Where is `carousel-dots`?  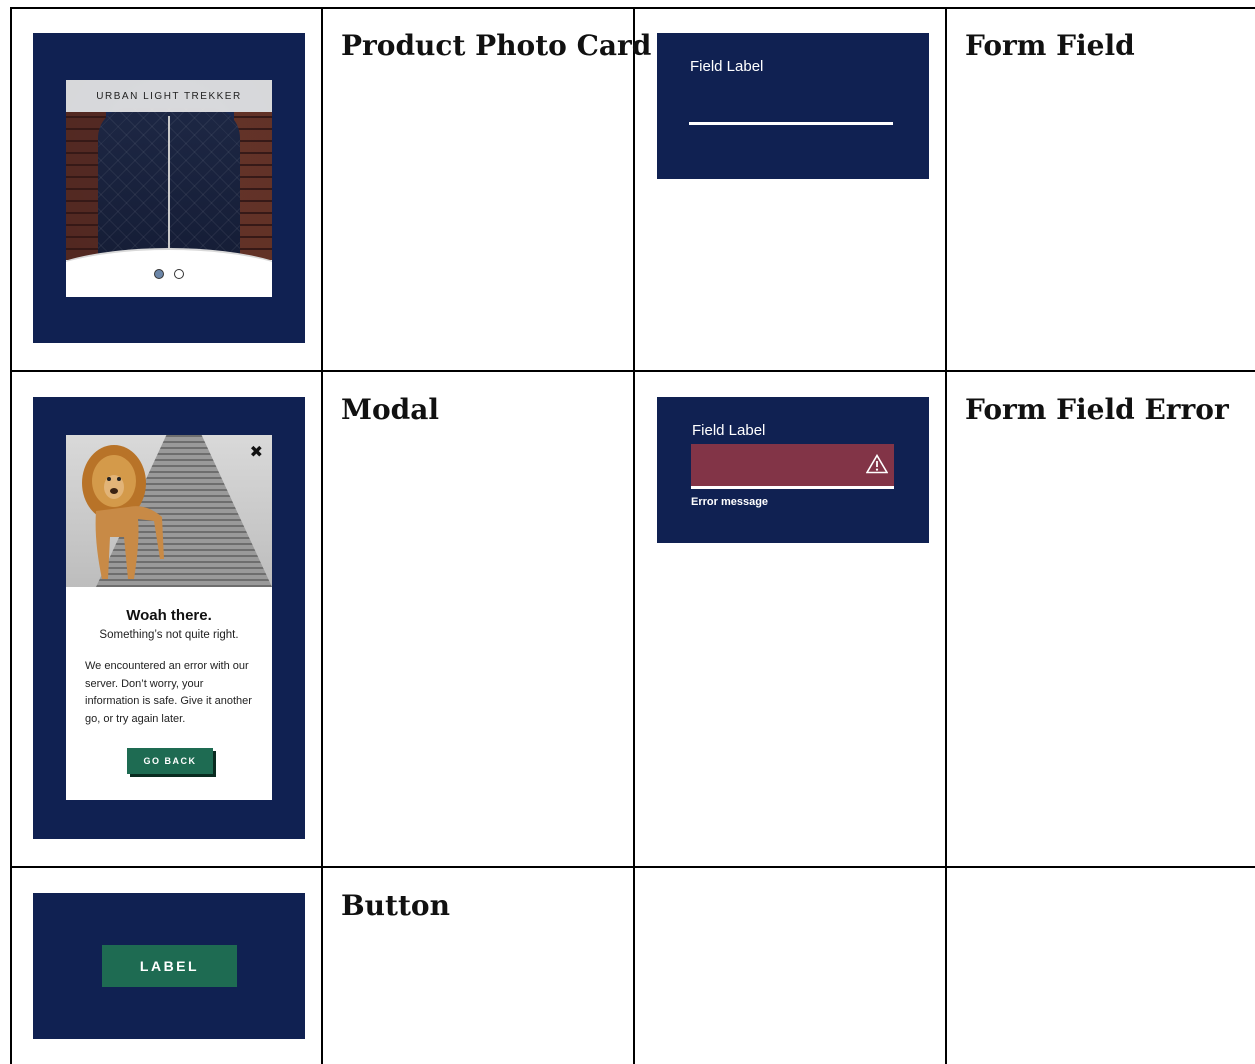 carousel-dots is located at coordinates (169, 275).